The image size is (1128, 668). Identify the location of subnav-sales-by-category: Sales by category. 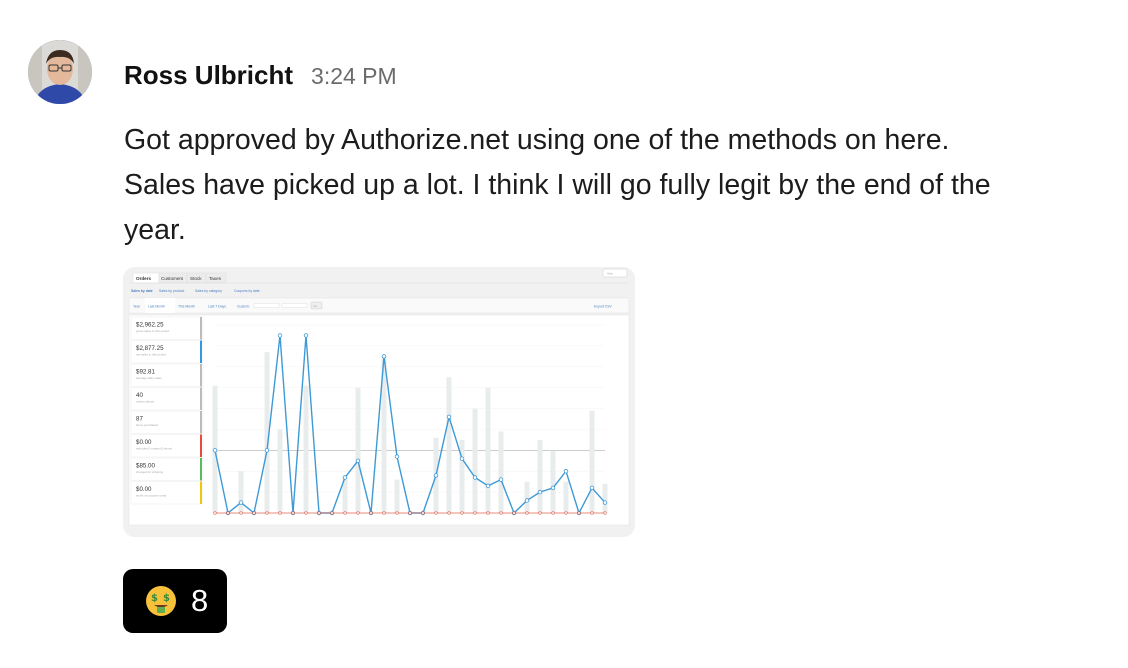
(208, 291).